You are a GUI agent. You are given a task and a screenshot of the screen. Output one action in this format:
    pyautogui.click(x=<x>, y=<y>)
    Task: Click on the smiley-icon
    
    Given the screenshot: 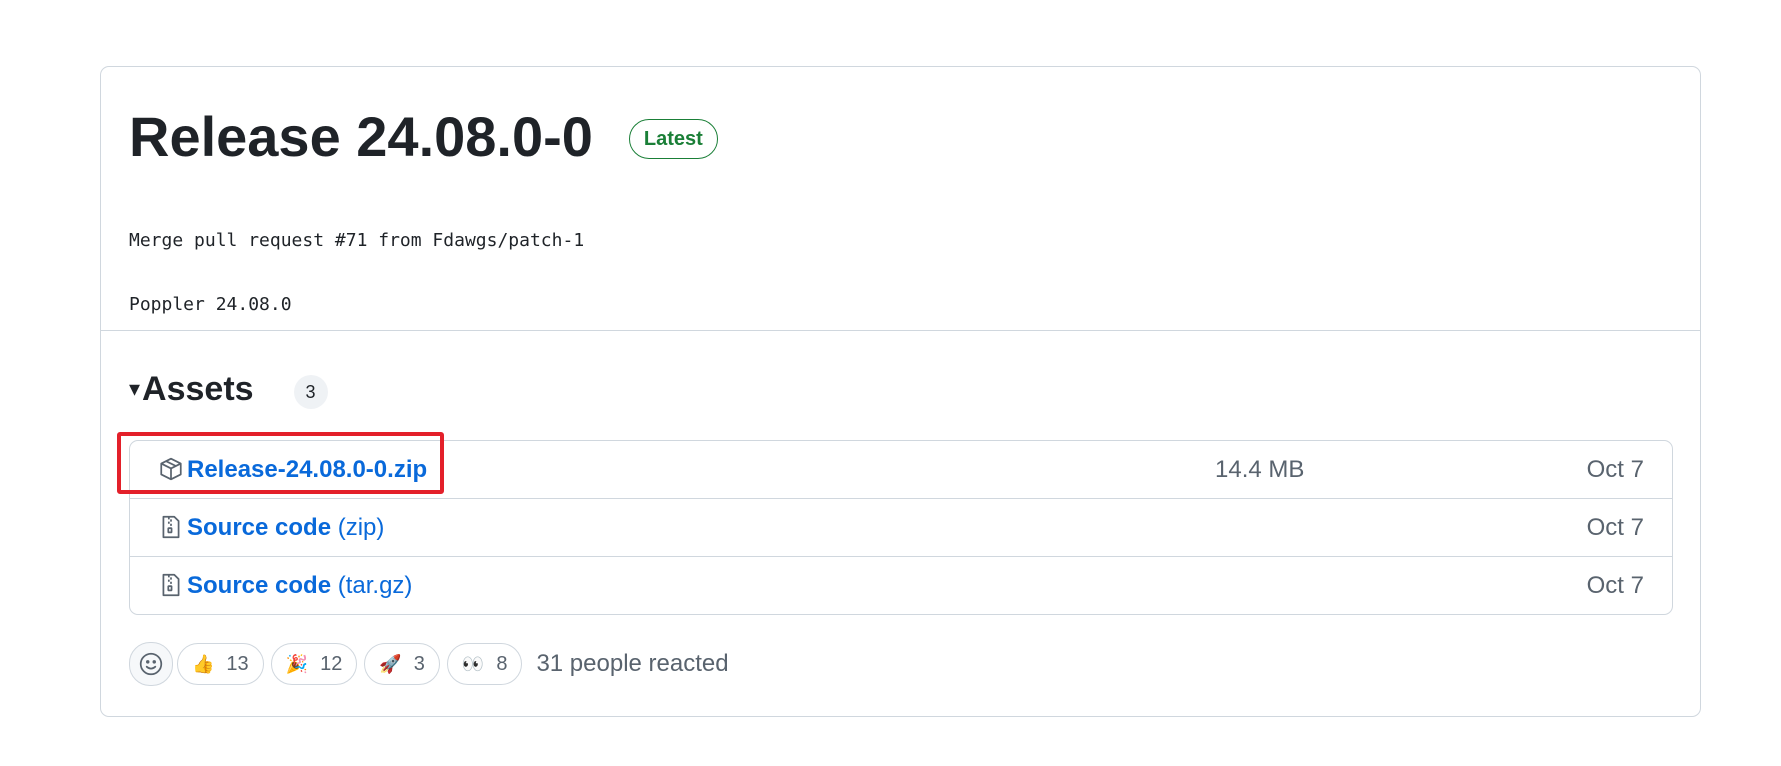 What is the action you would take?
    pyautogui.click(x=151, y=664)
    